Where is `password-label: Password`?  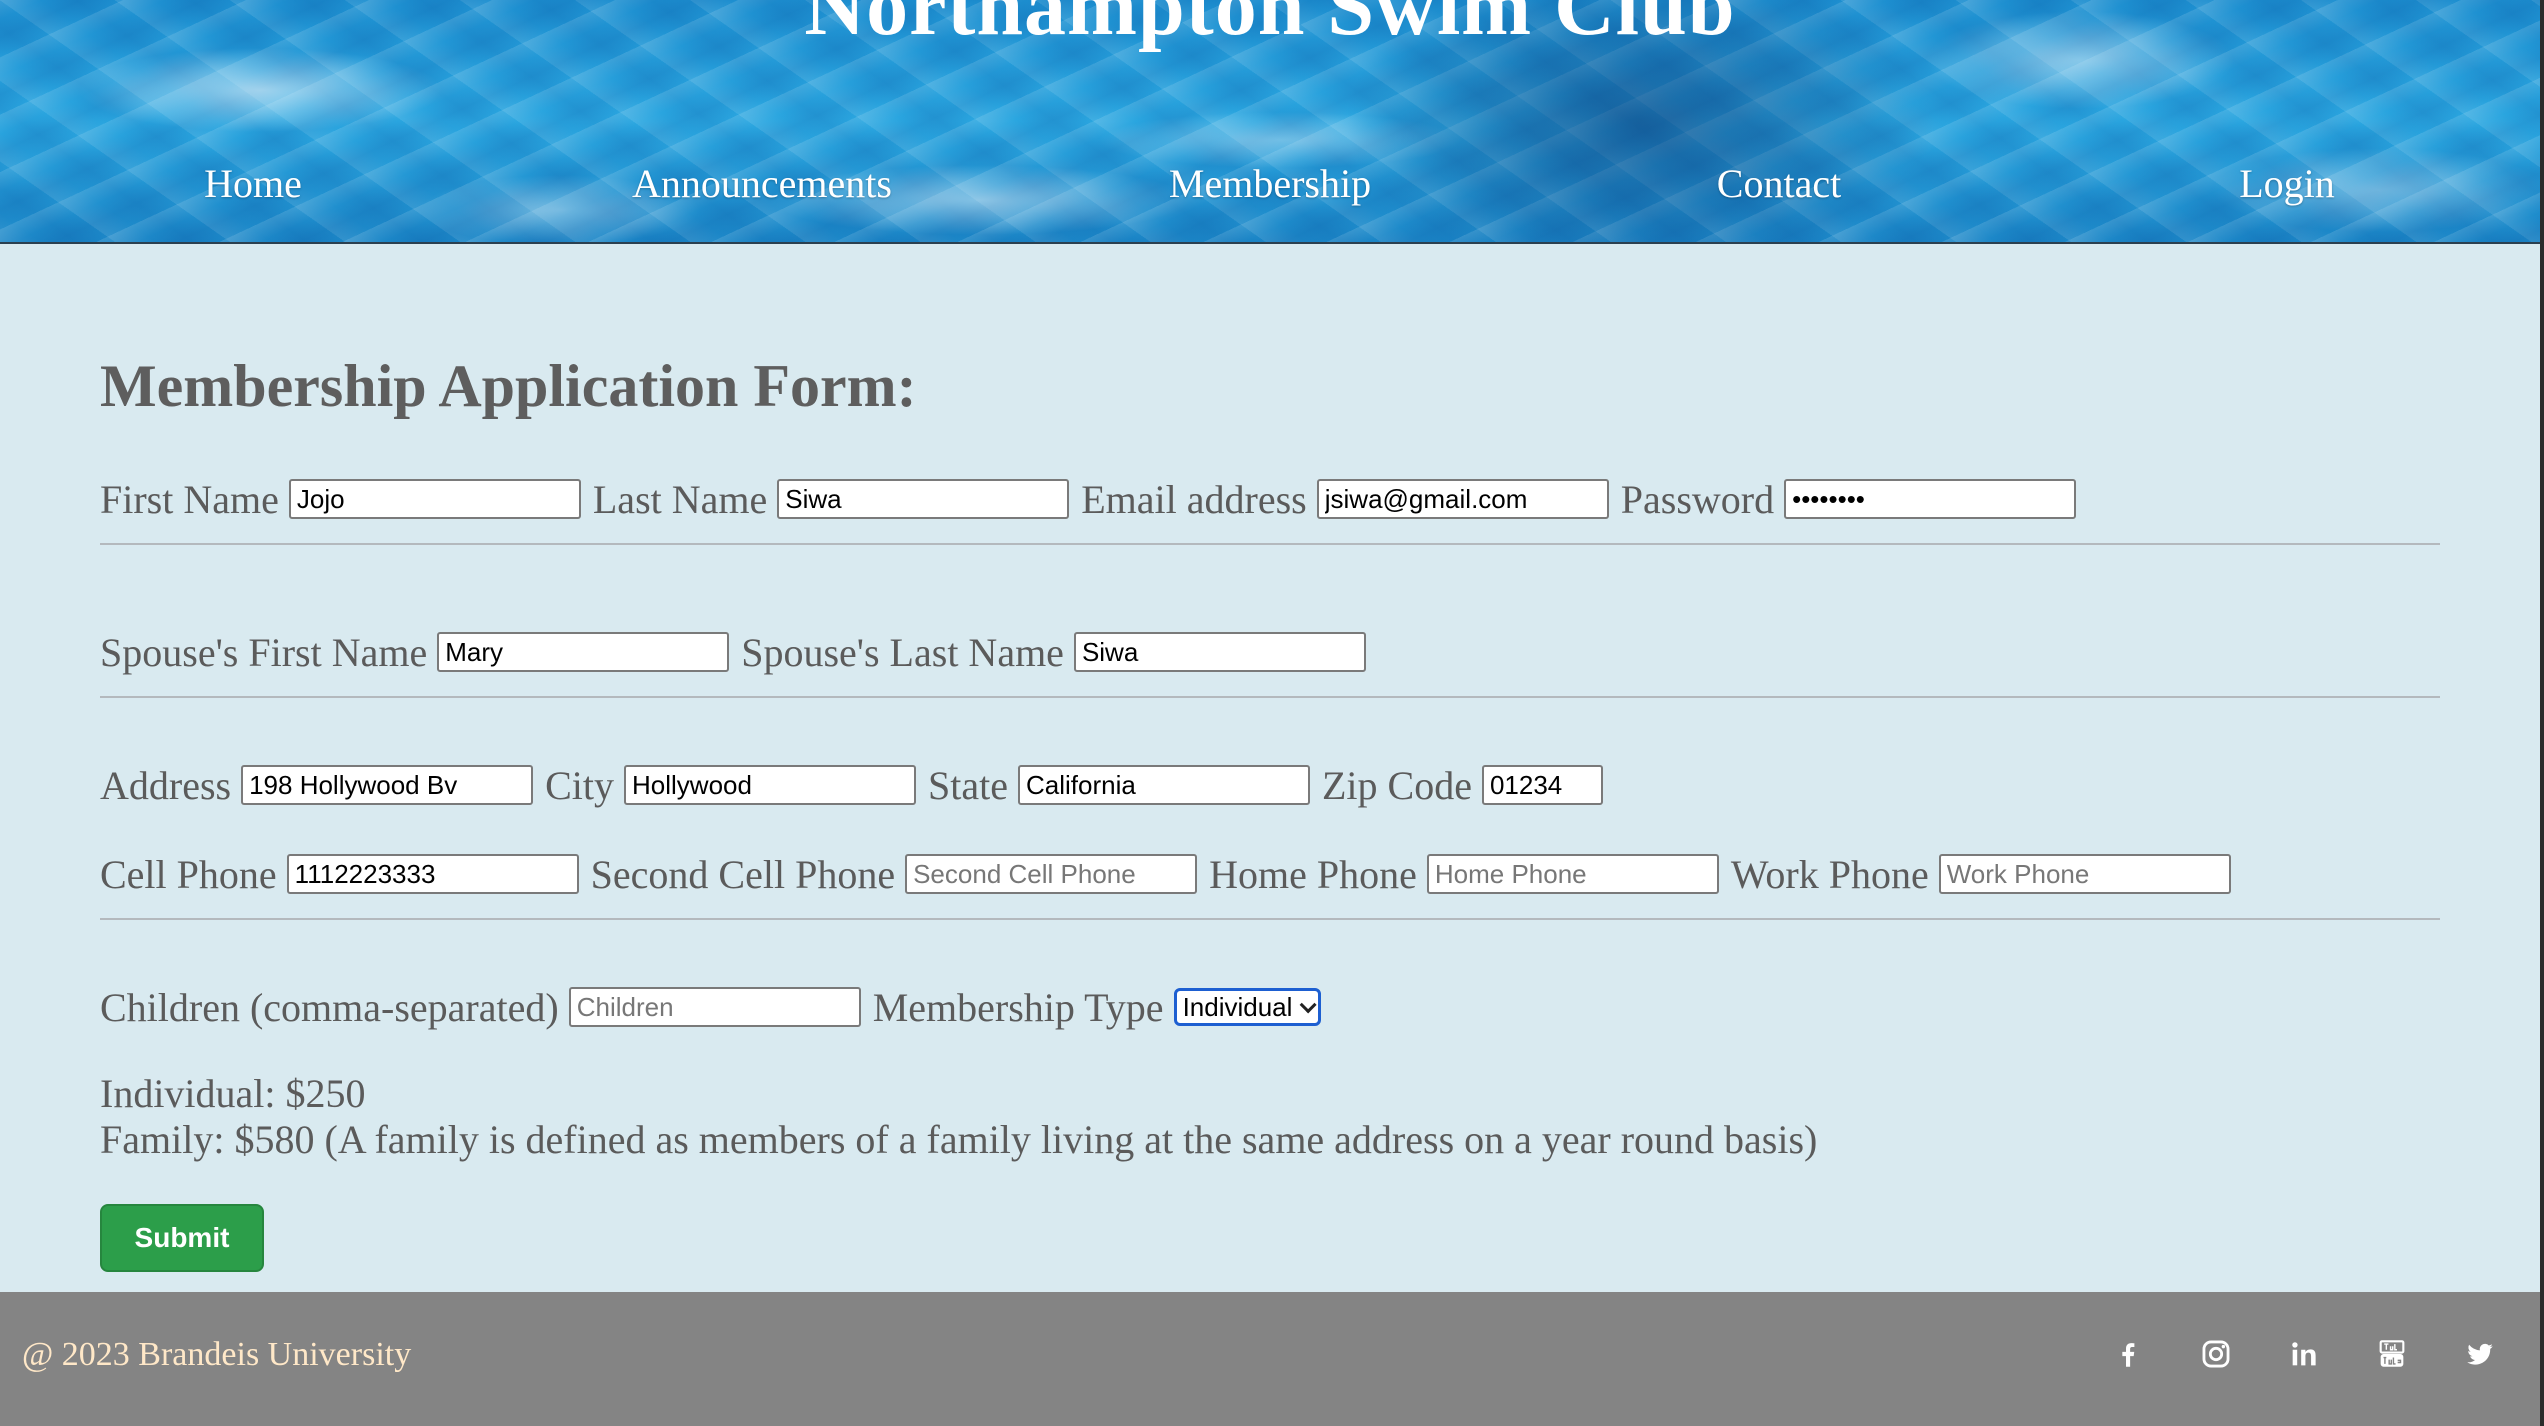
password-label: Password is located at coordinates (1697, 499).